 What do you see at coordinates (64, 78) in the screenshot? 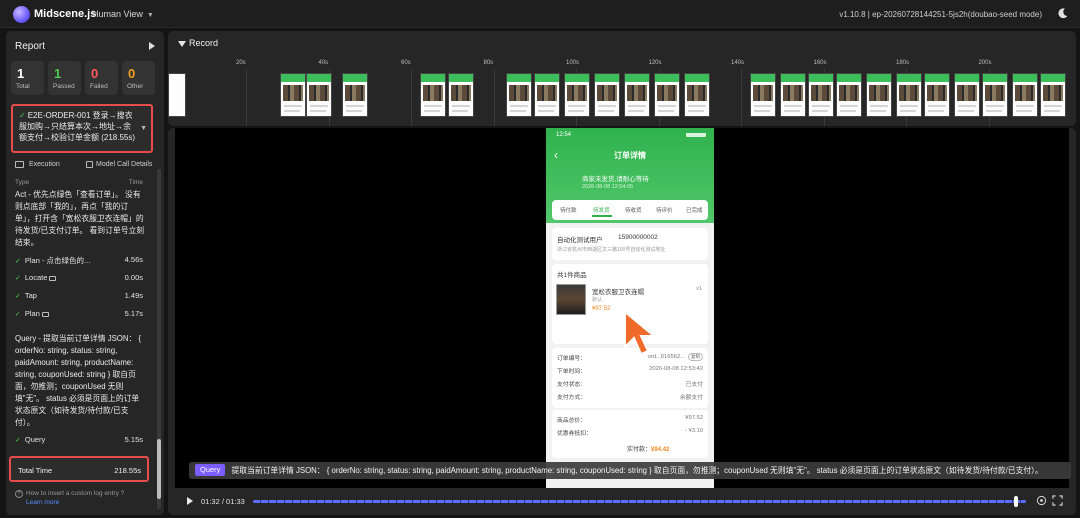
I see `stat-passed: 1 Passed` at bounding box center [64, 78].